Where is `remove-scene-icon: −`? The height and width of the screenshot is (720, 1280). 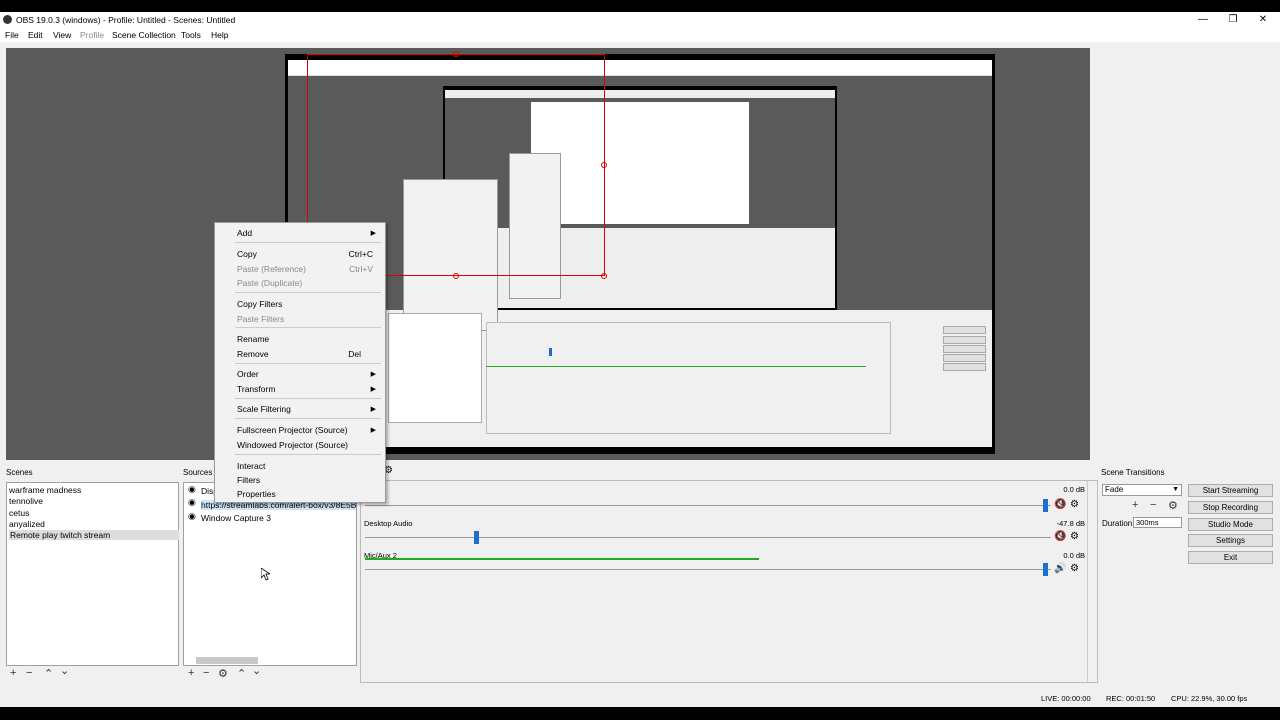
remove-scene-icon: − is located at coordinates (29, 673).